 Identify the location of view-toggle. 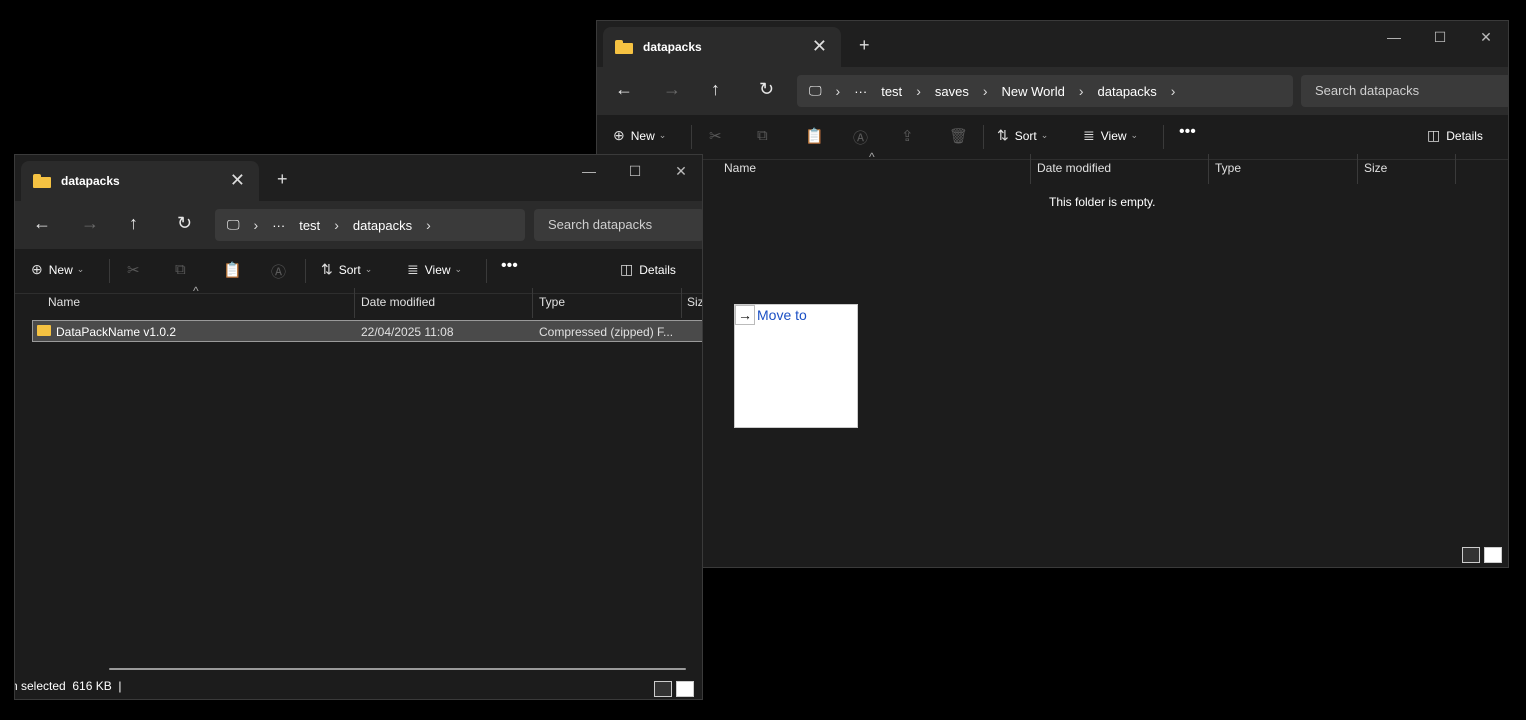
(674, 689).